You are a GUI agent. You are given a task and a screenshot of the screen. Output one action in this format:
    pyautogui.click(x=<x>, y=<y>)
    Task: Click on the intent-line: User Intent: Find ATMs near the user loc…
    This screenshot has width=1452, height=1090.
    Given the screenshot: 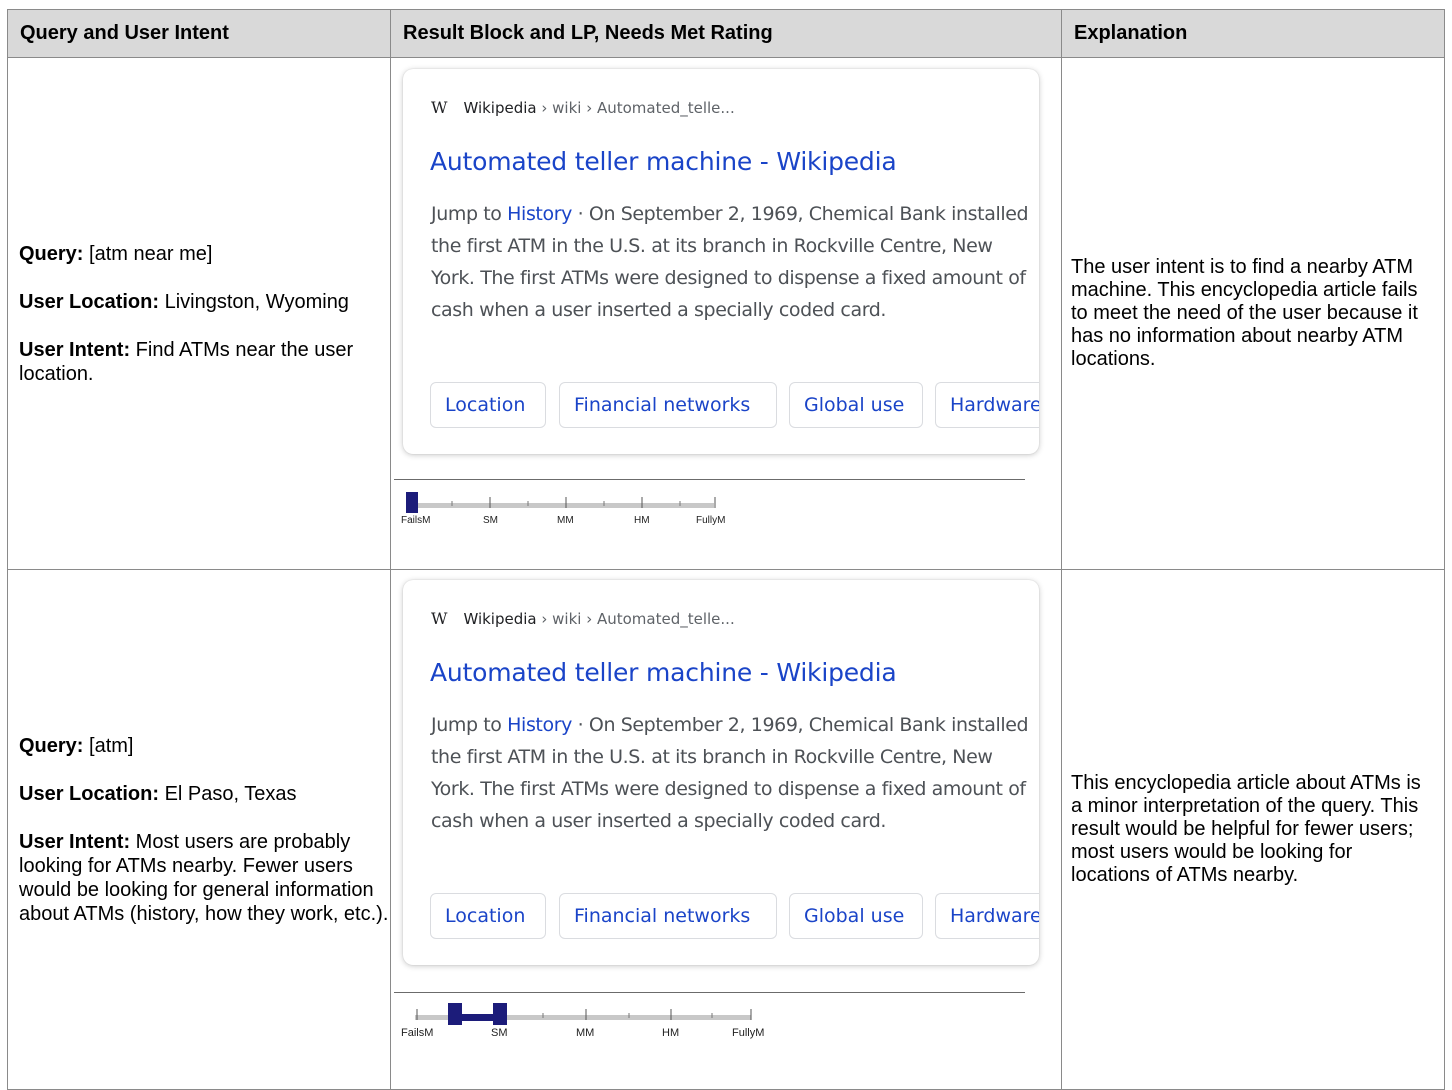 What is the action you would take?
    pyautogui.click(x=204, y=362)
    